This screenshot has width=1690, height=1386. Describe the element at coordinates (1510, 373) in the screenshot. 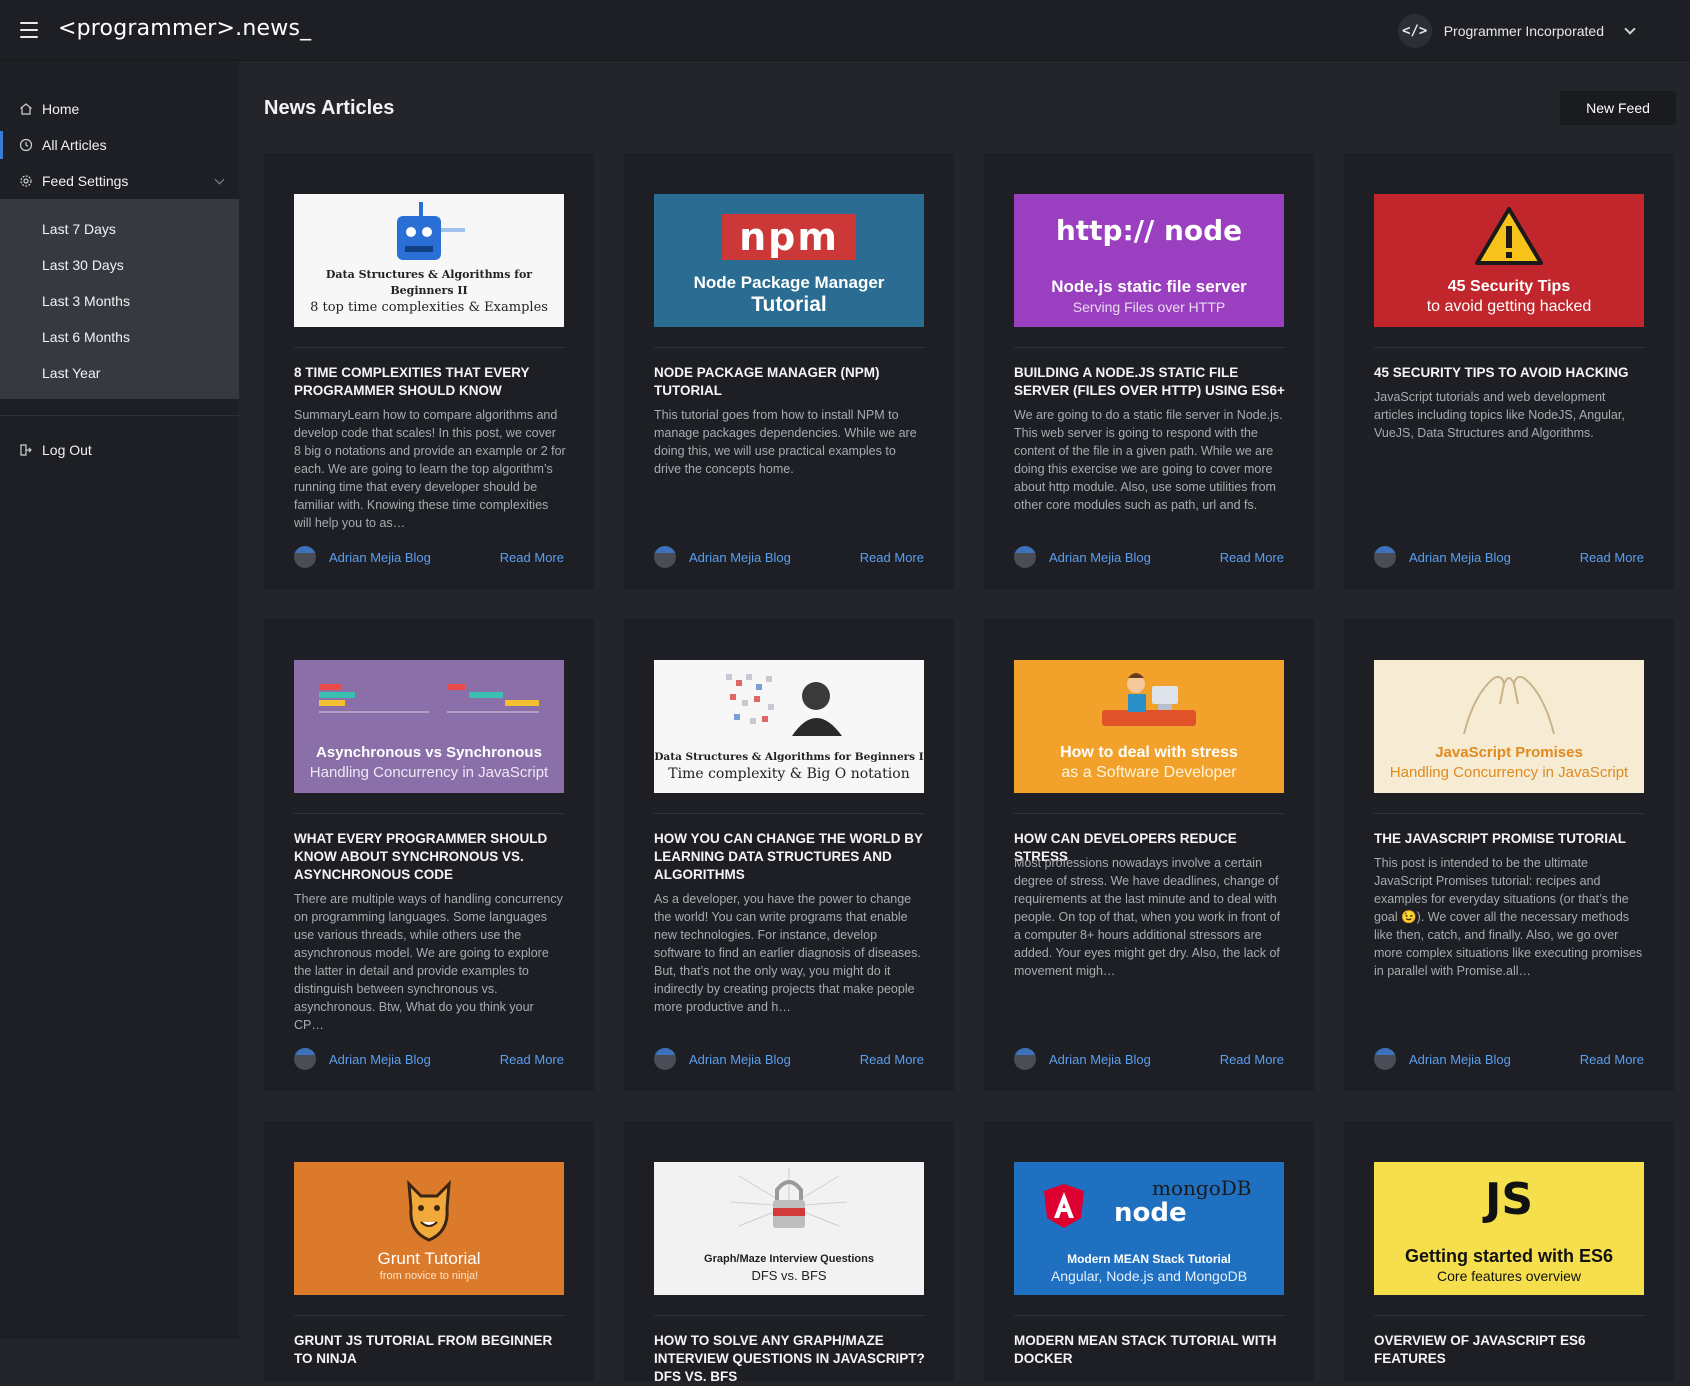

I see `article-title: 45 Security Tips to Avoid Hacking` at that location.